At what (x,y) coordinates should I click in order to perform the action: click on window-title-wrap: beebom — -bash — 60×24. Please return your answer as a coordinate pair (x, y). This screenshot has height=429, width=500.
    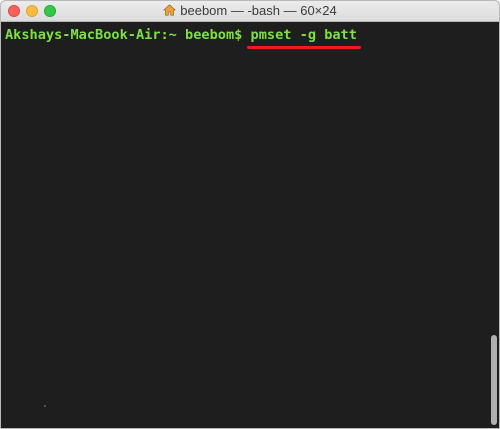
    Looking at the image, I should click on (250, 11).